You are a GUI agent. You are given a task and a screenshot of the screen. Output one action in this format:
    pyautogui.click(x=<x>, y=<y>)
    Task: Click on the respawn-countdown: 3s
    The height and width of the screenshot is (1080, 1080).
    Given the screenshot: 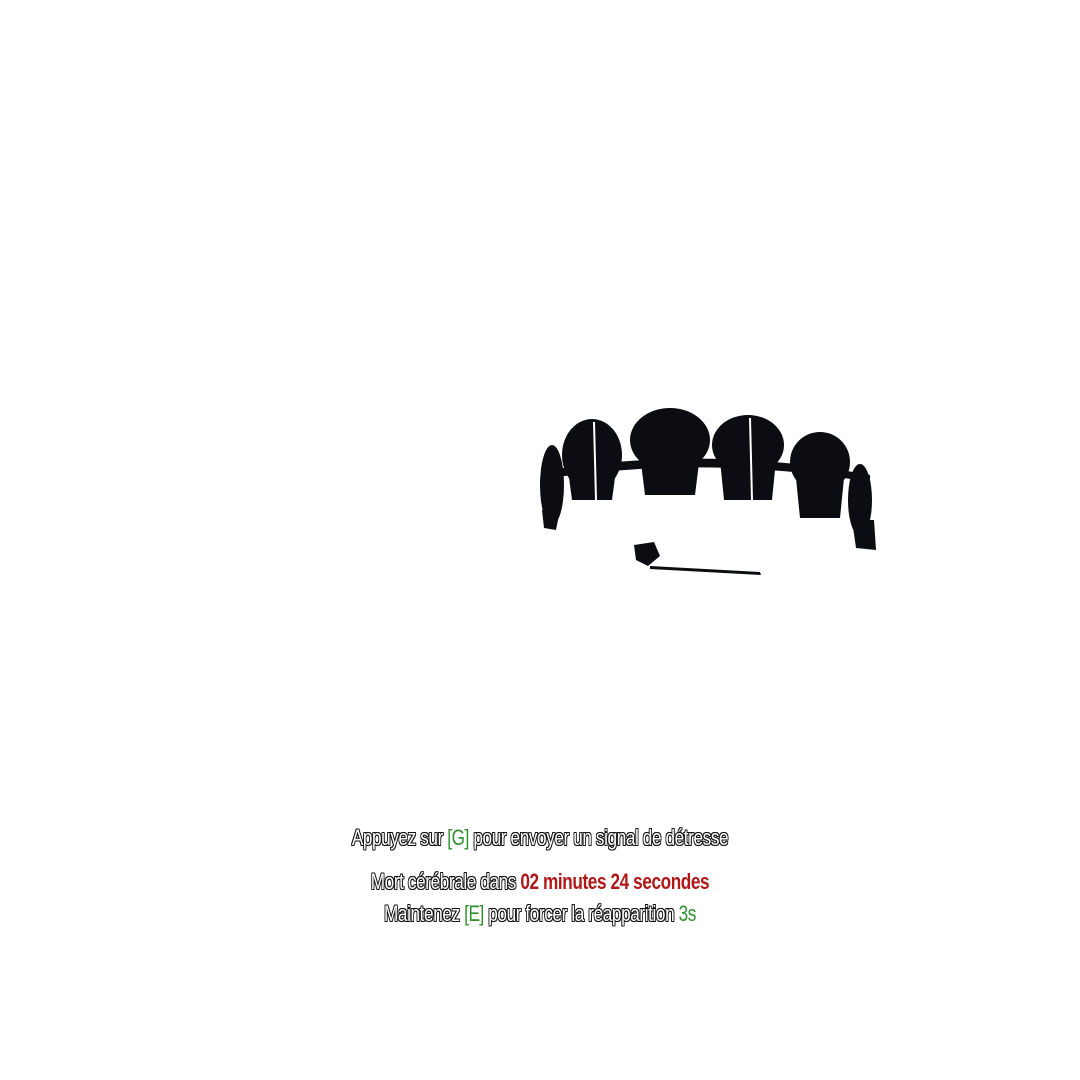 What is the action you would take?
    pyautogui.click(x=687, y=914)
    